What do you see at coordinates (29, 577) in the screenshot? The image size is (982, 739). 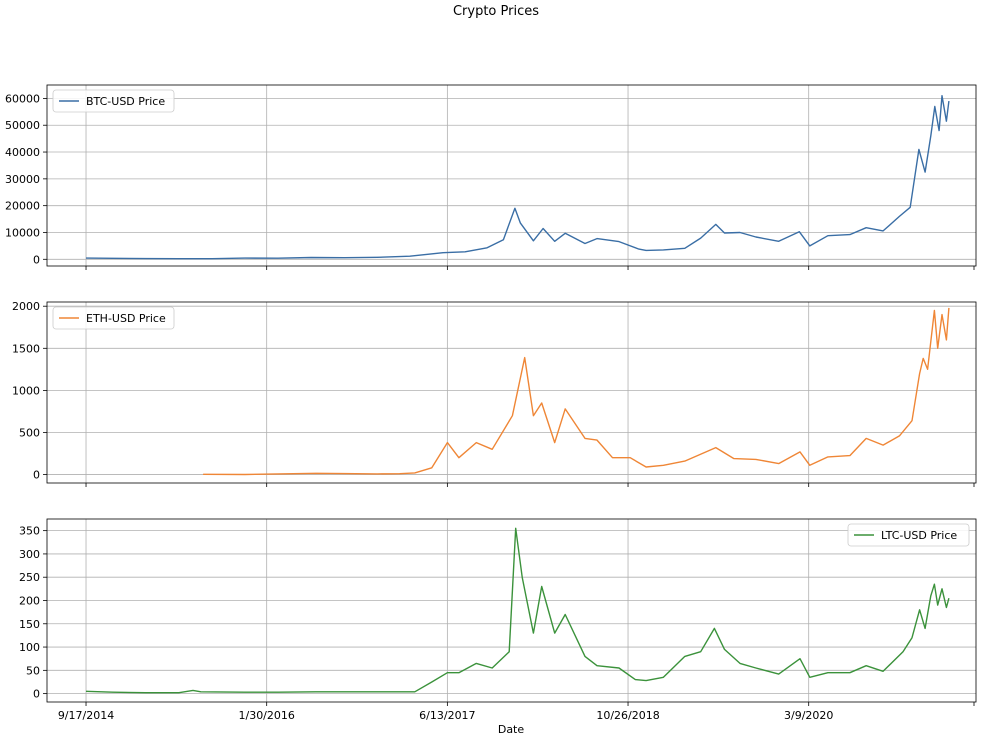 I see `y-tick-label: 250` at bounding box center [29, 577].